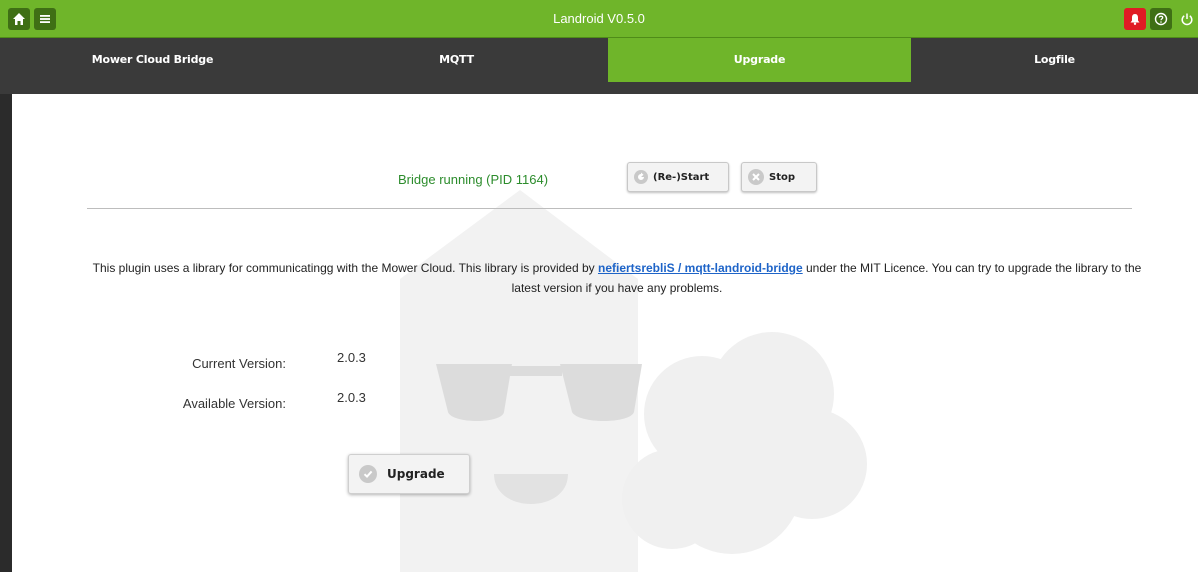 The image size is (1198, 572). I want to click on upgrade-button: Upgrade, so click(409, 474).